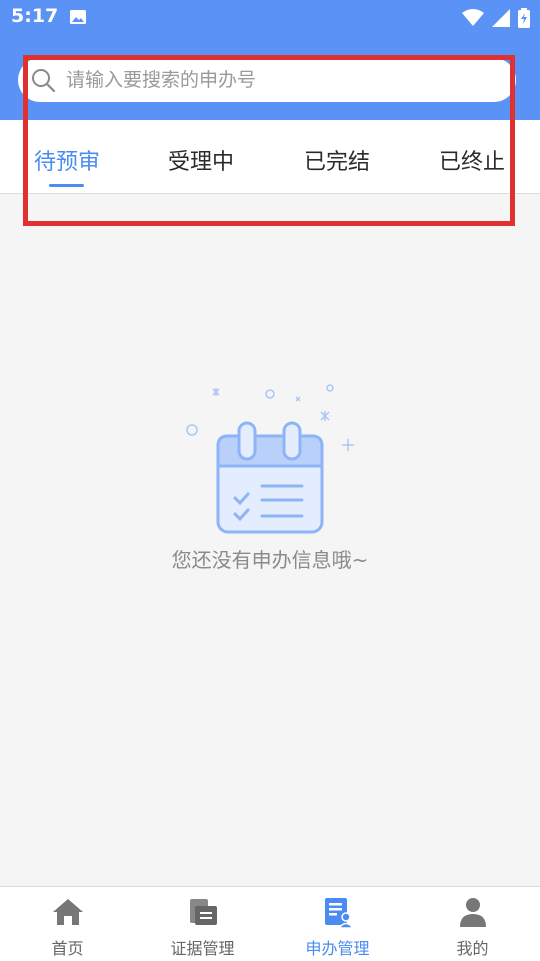 Image resolution: width=540 pixels, height=961 pixels. Describe the element at coordinates (203, 912) in the screenshot. I see `evidence-folder-icon` at that location.